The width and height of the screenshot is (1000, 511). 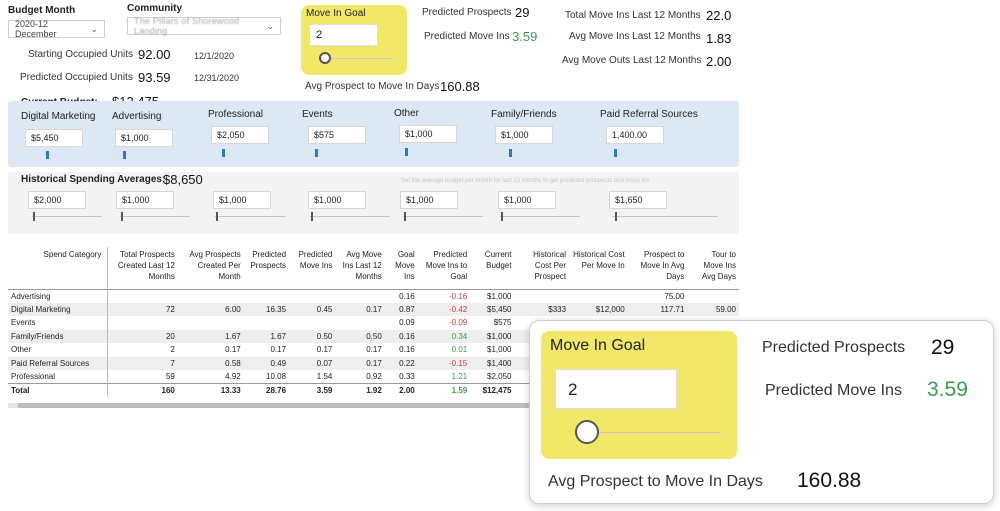 What do you see at coordinates (223, 153) in the screenshot?
I see `budget-slider-professional` at bounding box center [223, 153].